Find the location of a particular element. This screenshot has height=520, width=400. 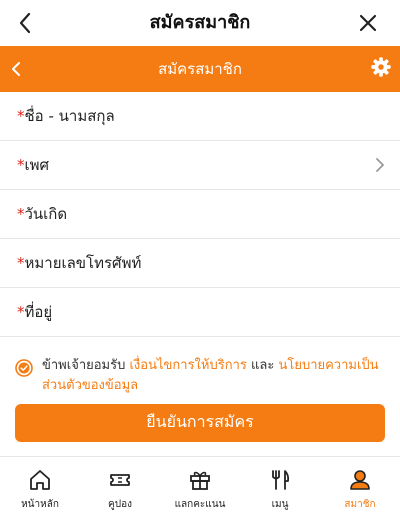

consent-and: และ is located at coordinates (262, 365).